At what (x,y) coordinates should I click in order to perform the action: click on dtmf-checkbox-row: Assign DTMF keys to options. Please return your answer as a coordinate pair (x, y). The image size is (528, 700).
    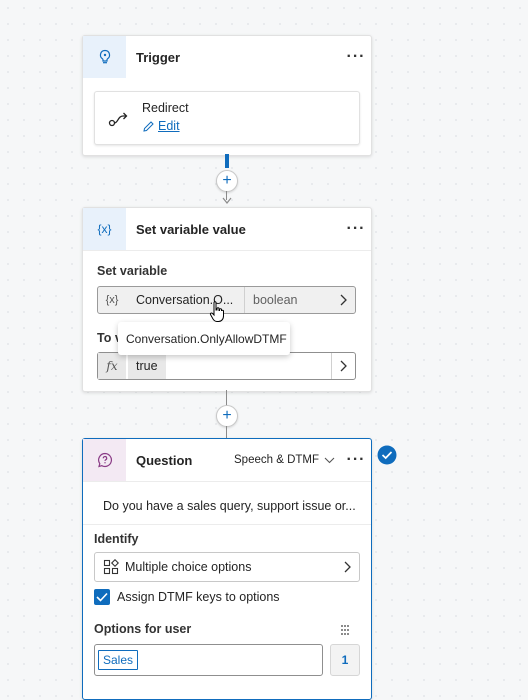
    Looking at the image, I should click on (187, 597).